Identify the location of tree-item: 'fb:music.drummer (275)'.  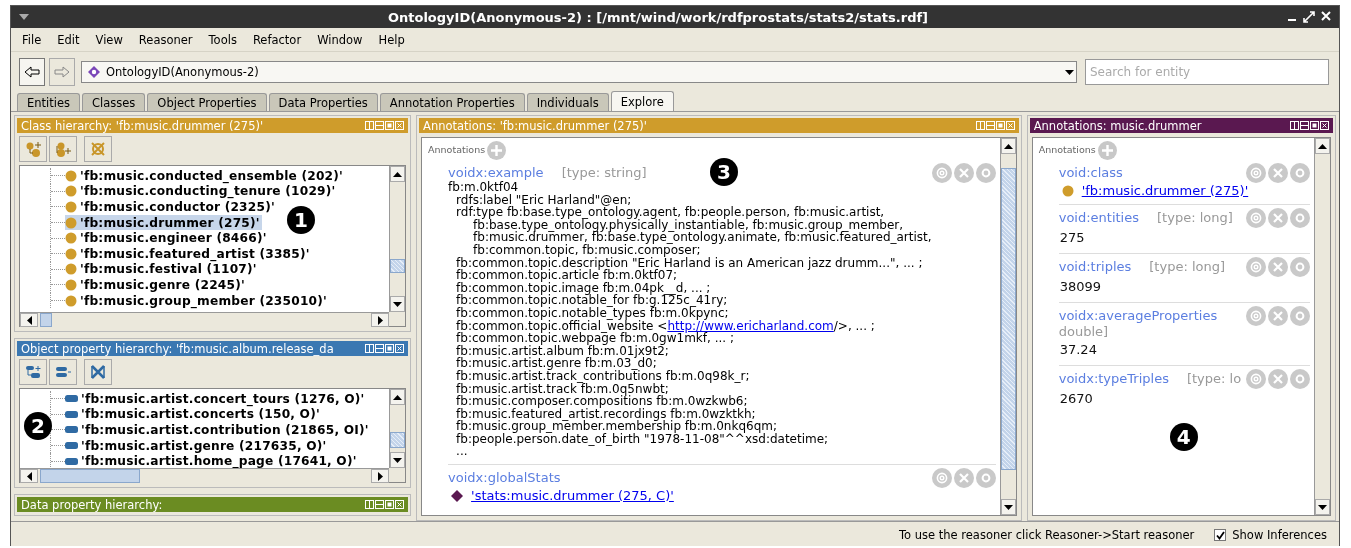
(163, 222).